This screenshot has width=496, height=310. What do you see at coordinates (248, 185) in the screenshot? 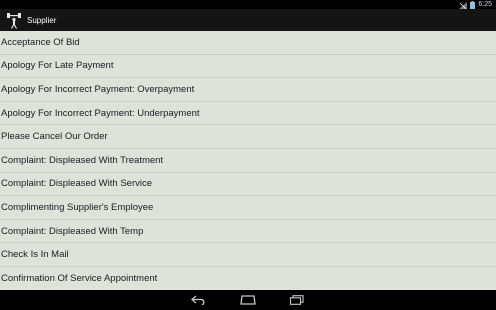
I see `list-item: Complaint: Displeased With Service` at bounding box center [248, 185].